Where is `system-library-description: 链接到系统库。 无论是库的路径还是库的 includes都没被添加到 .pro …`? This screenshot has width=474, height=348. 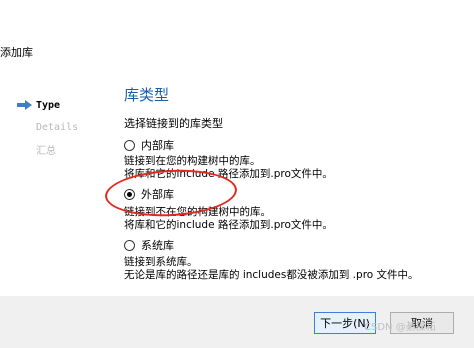
system-library-description: 链接到系统库。 无论是库的路径还是库的 includes都没被添加到 .pro … is located at coordinates (271, 269).